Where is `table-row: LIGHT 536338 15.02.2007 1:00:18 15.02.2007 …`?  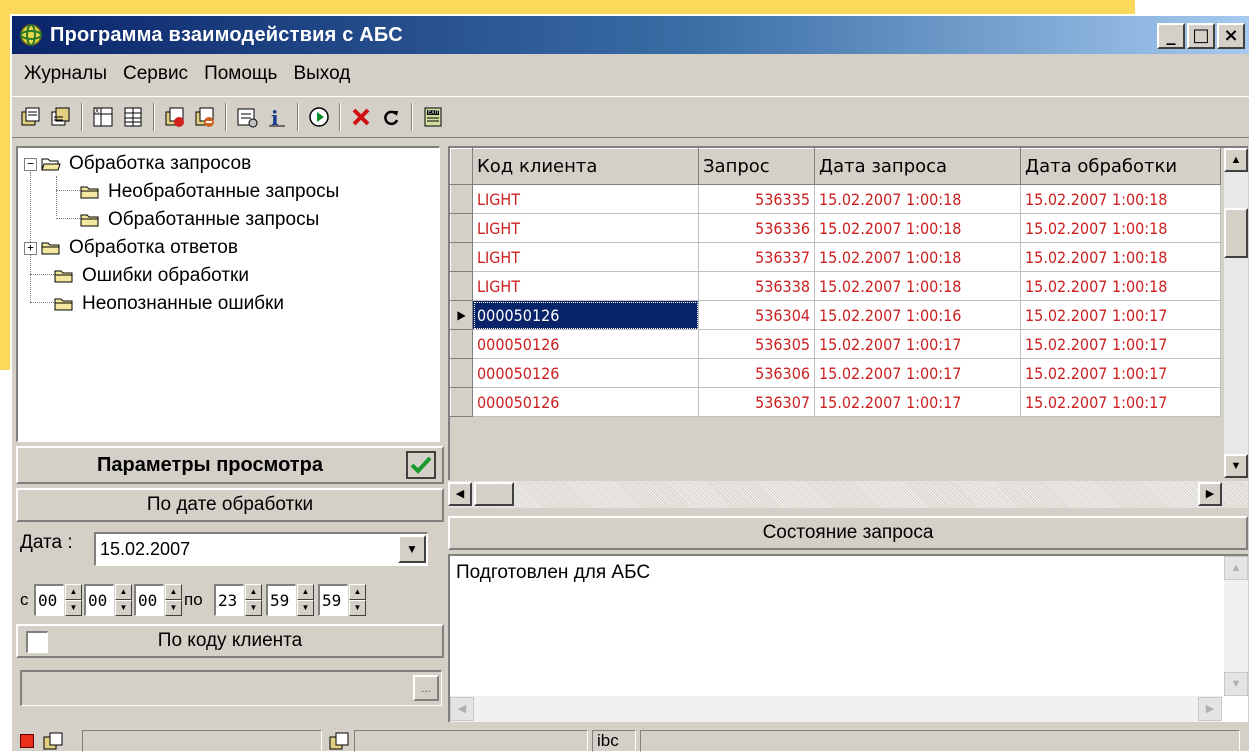
table-row: LIGHT 536338 15.02.2007 1:00:18 15.02.2007 … is located at coordinates (835, 286).